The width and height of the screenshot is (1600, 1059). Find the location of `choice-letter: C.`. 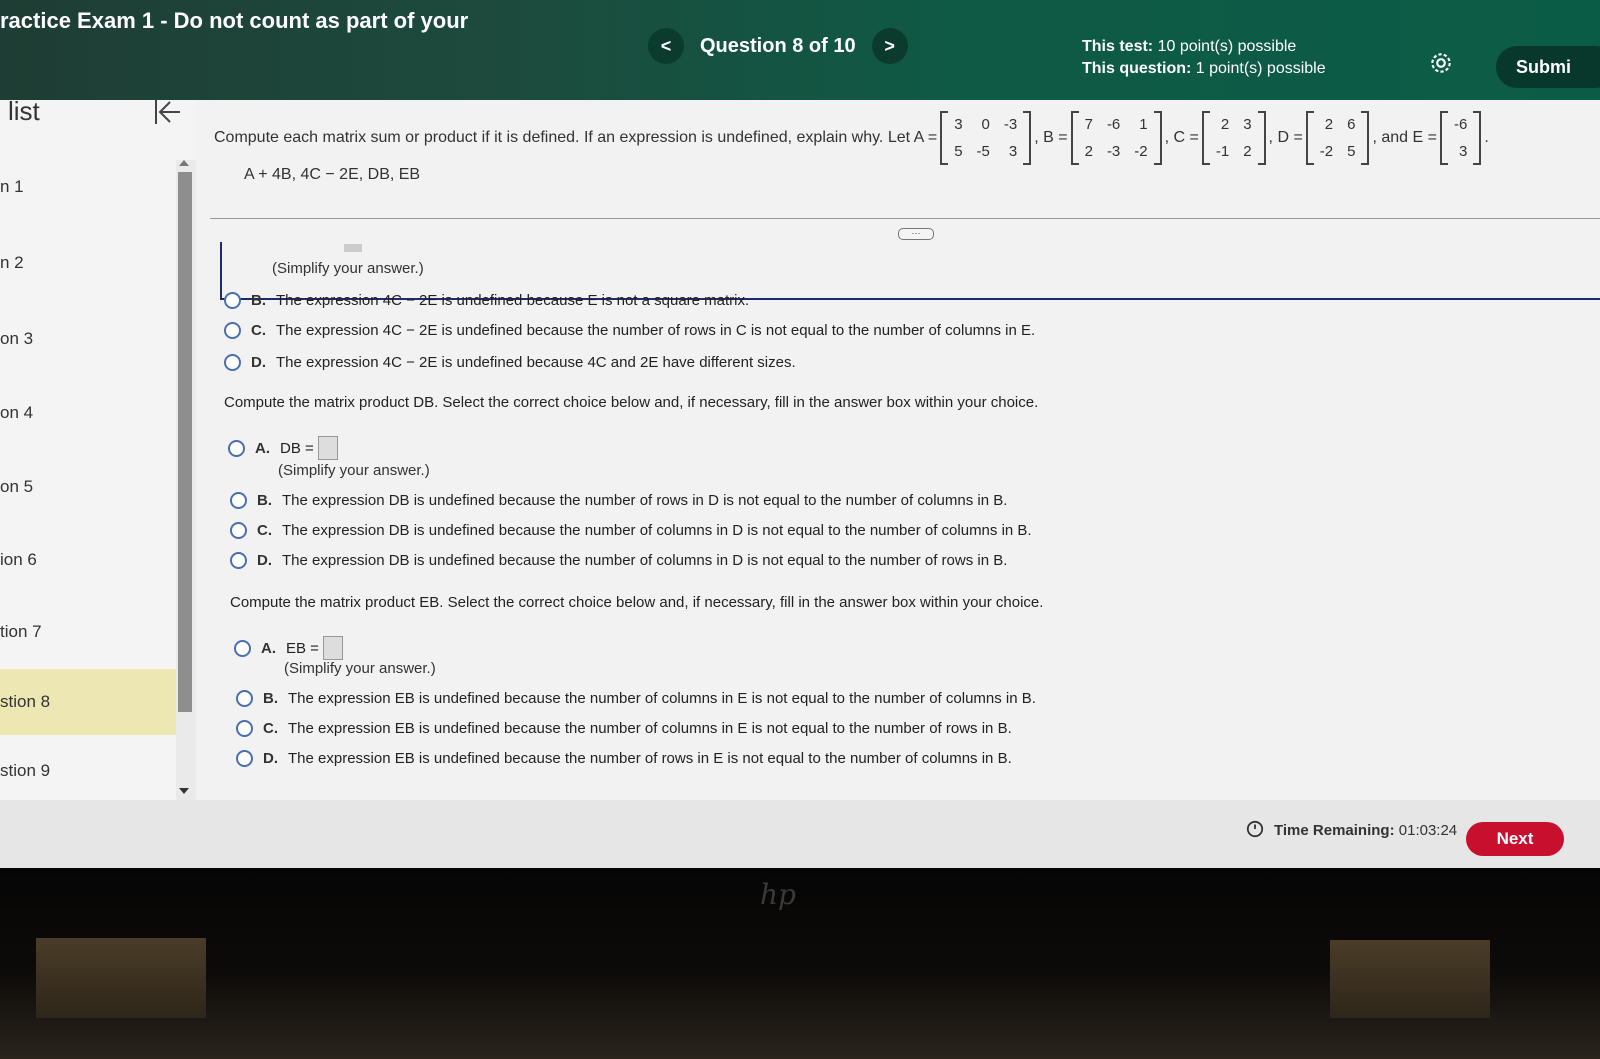

choice-letter: C. is located at coordinates (264, 530).